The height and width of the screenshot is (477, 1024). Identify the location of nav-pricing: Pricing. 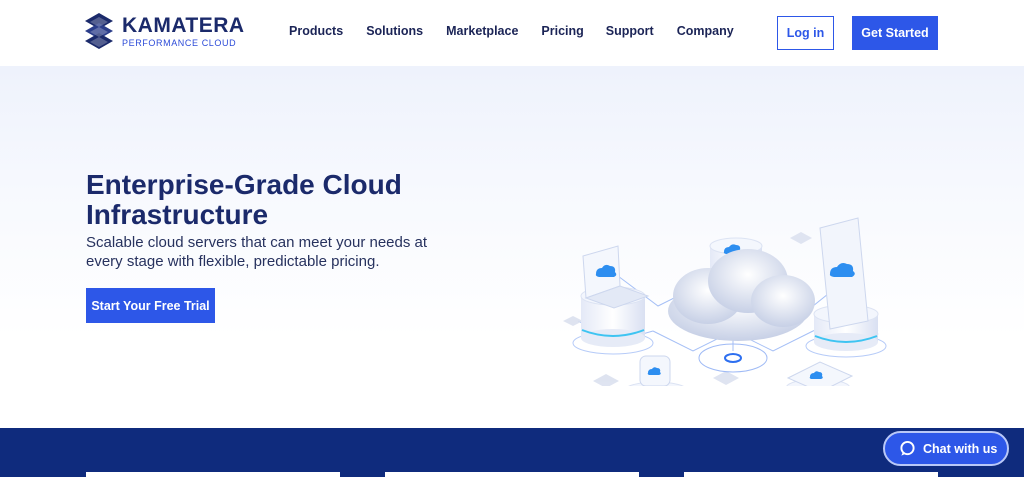
(562, 31).